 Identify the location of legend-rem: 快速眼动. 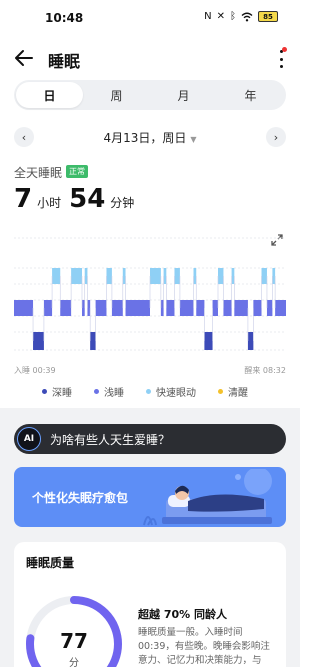
(171, 391).